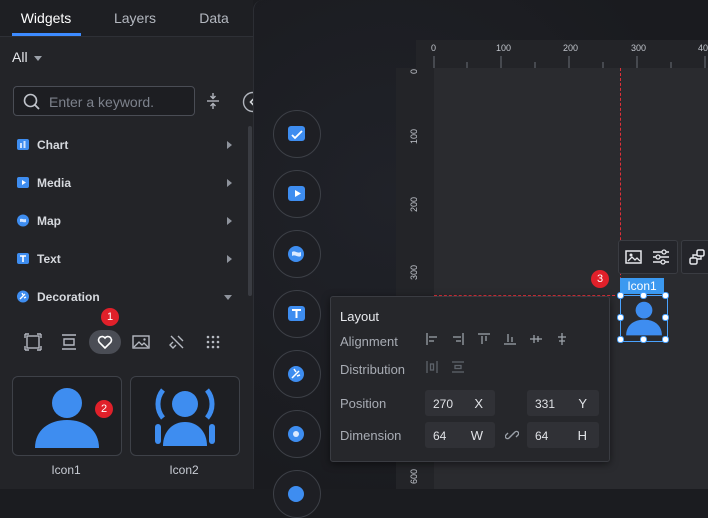 This screenshot has width=708, height=518. Describe the element at coordinates (213, 101) in the screenshot. I see `collapse-all-icon` at that location.